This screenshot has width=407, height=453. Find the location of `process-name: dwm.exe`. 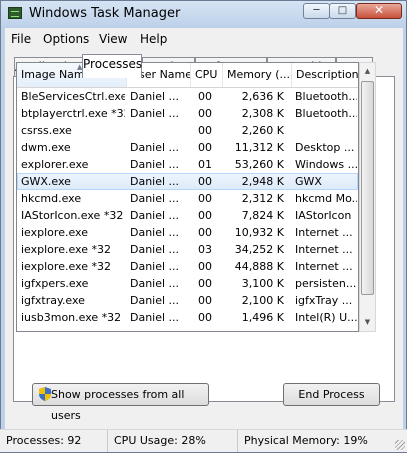

process-name: dwm.exe is located at coordinates (46, 147).